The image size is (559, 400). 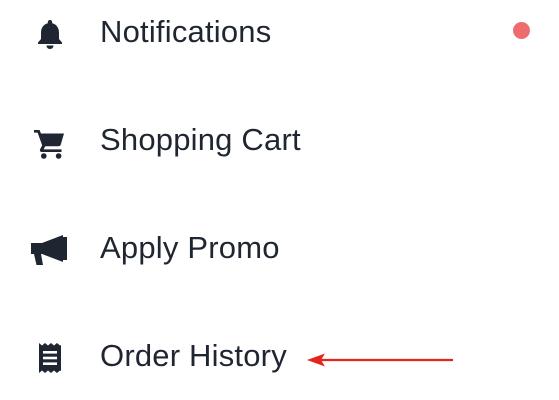 What do you see at coordinates (50, 34) in the screenshot?
I see `bell-icon` at bounding box center [50, 34].